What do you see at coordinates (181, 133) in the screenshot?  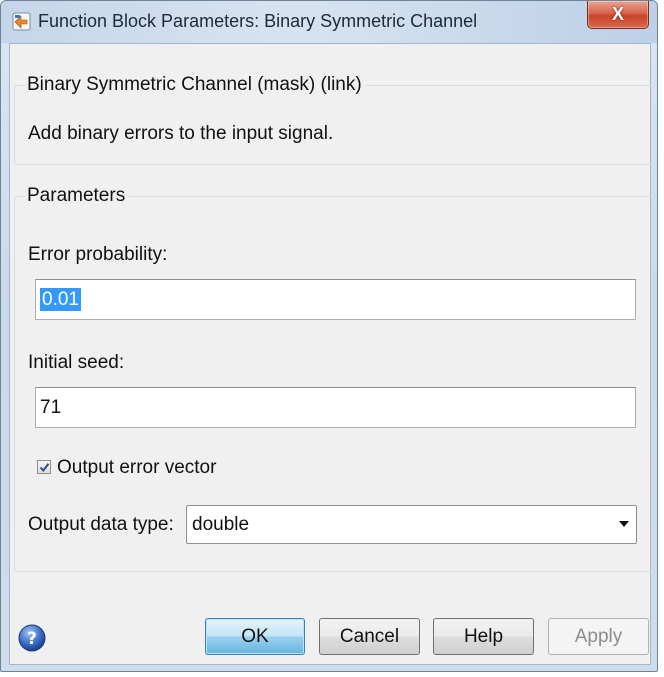 I see `block-description: Add binary errors to the input signal.` at bounding box center [181, 133].